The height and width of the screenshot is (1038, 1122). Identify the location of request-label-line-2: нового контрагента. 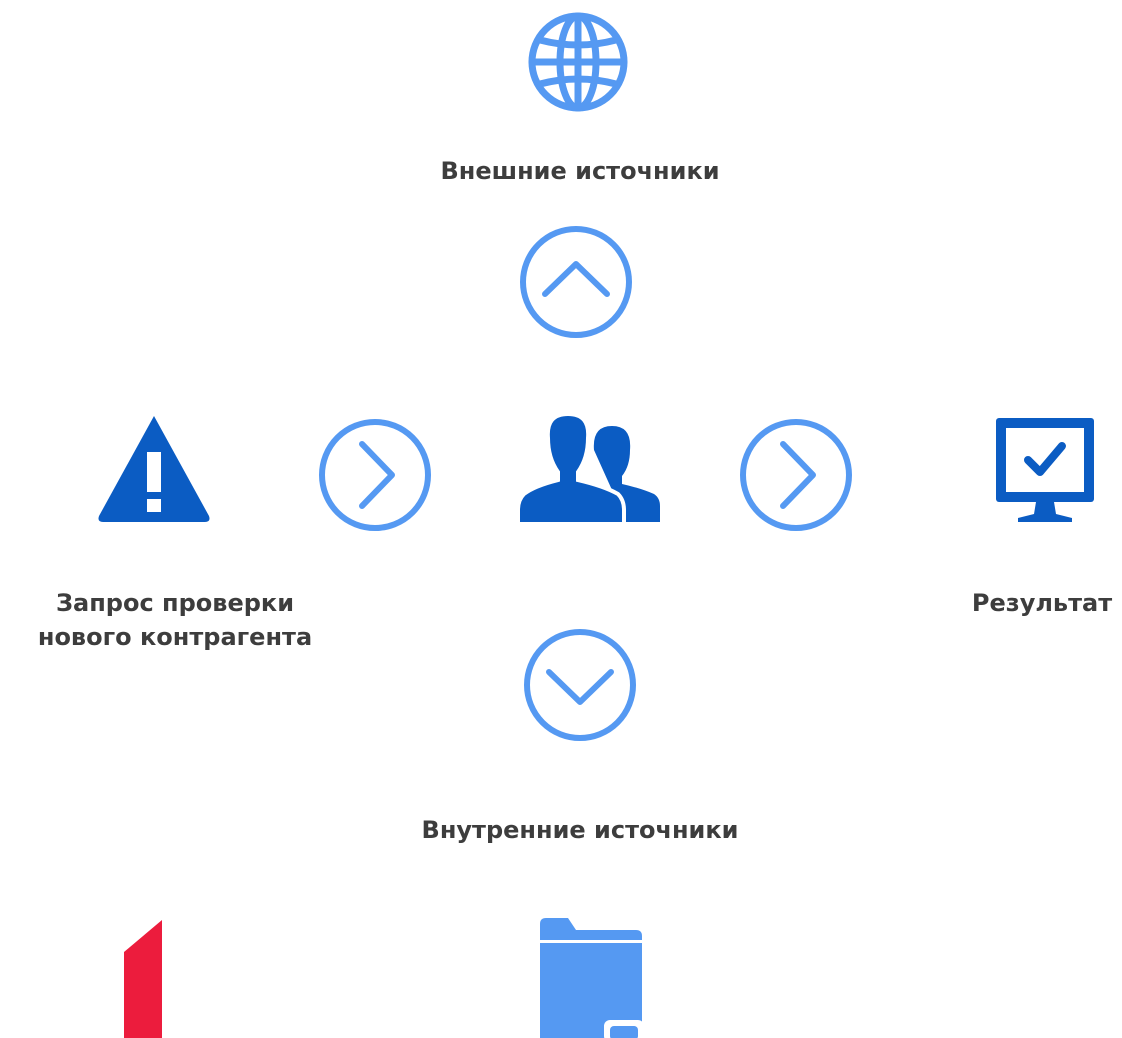
(175, 637).